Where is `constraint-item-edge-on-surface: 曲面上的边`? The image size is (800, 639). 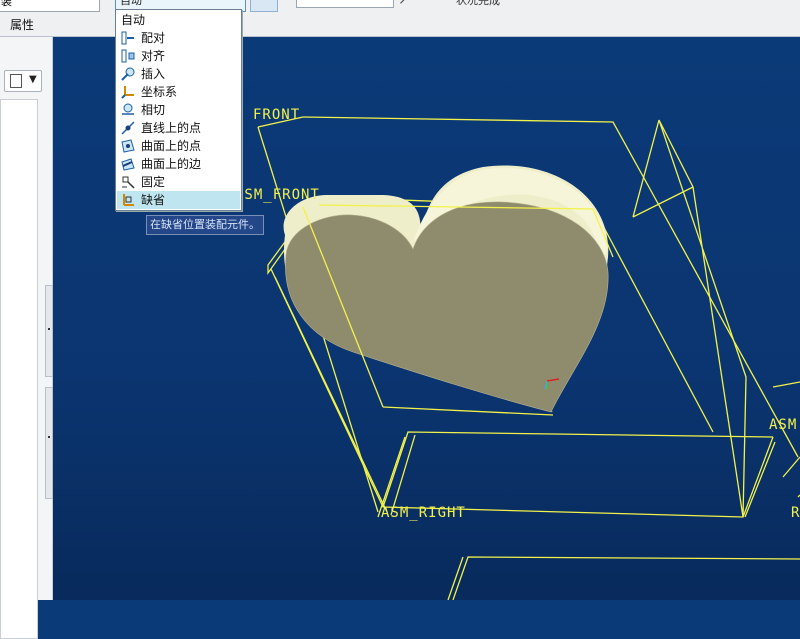 constraint-item-edge-on-surface: 曲面上的边 is located at coordinates (178, 164).